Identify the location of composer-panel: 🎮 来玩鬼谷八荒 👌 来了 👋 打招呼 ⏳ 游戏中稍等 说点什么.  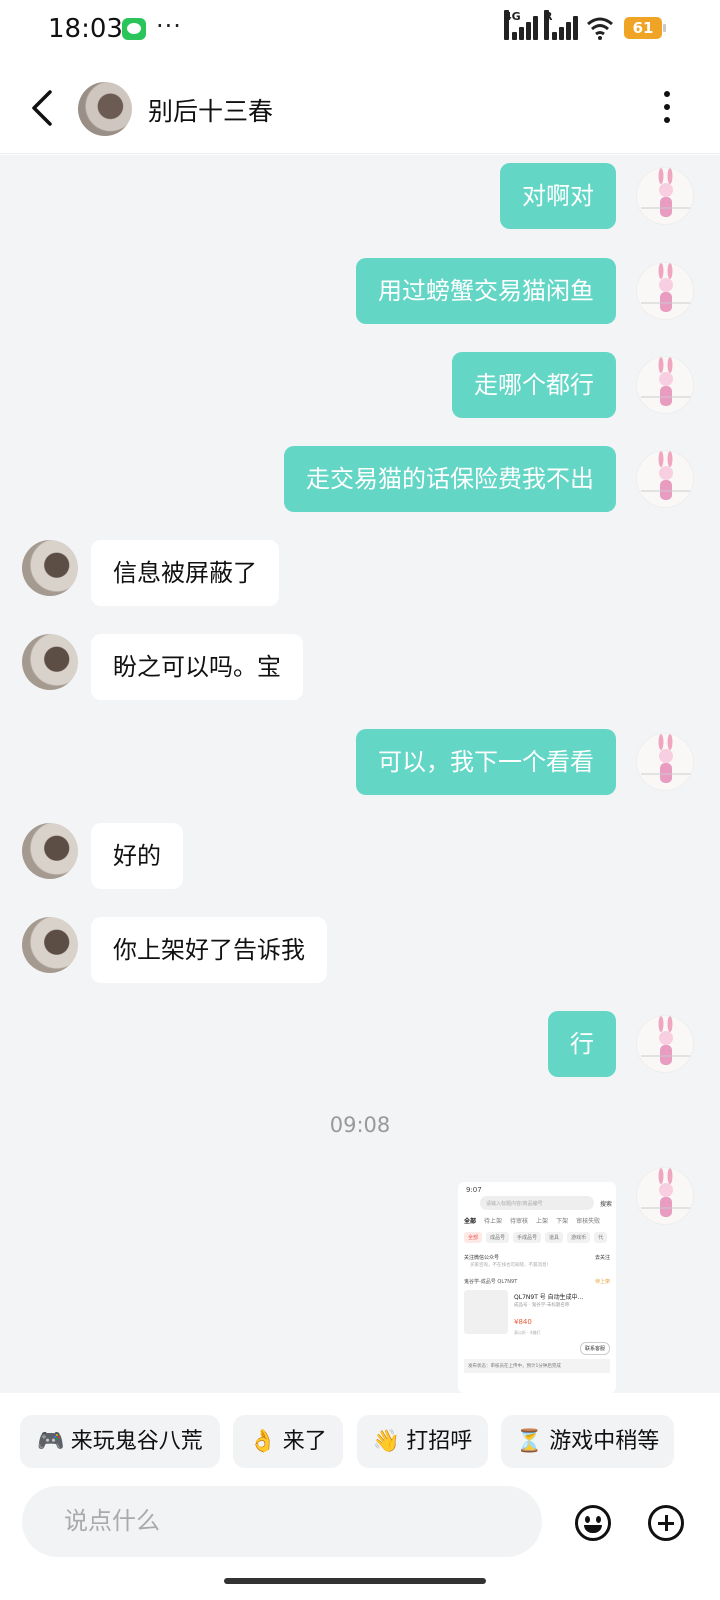
(360, 1496).